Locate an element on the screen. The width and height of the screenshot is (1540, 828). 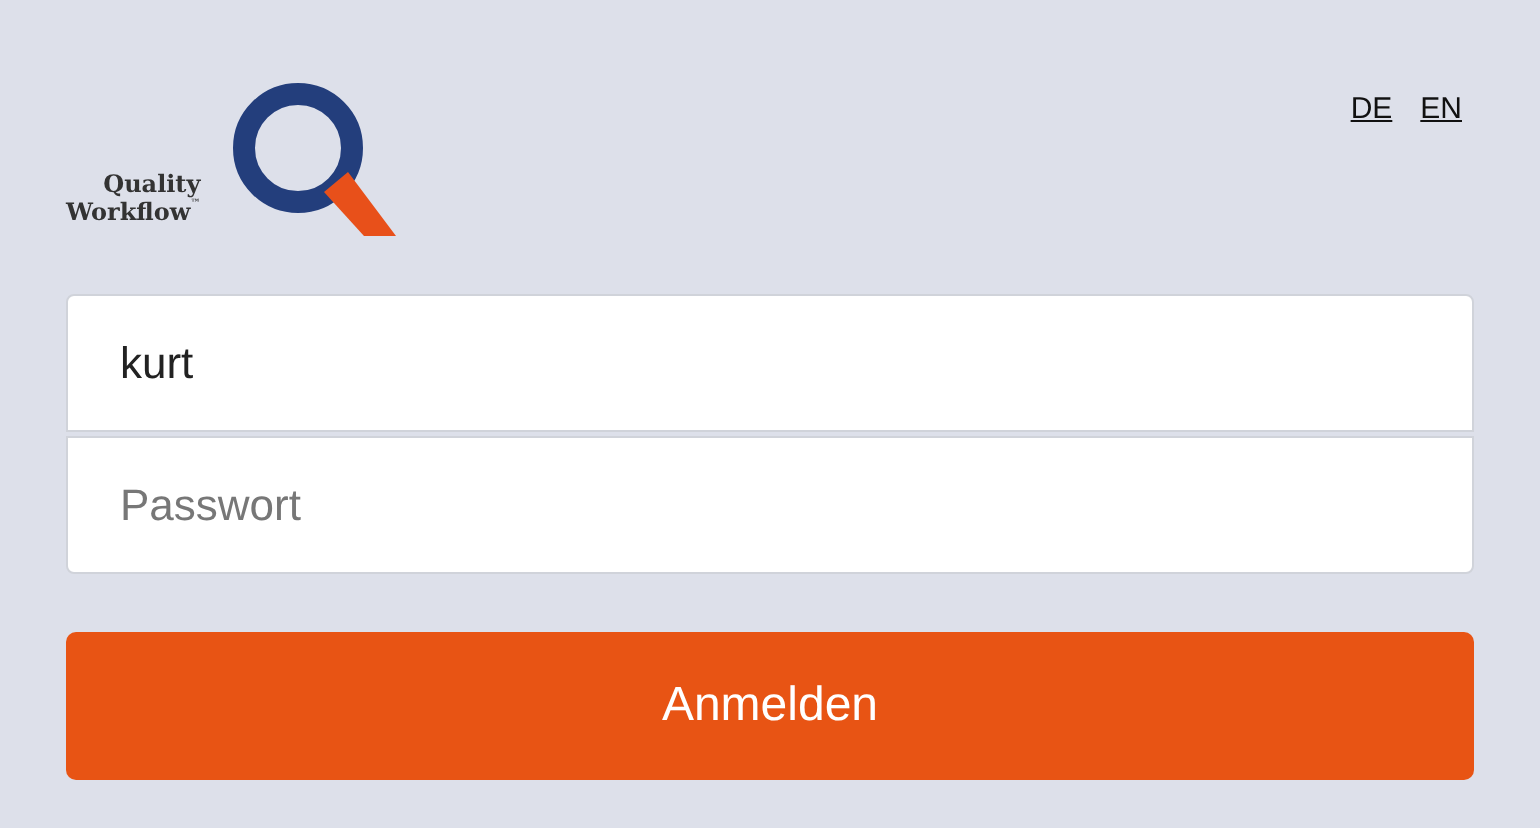
logo-text: Workflow is located at coordinates (128, 212).